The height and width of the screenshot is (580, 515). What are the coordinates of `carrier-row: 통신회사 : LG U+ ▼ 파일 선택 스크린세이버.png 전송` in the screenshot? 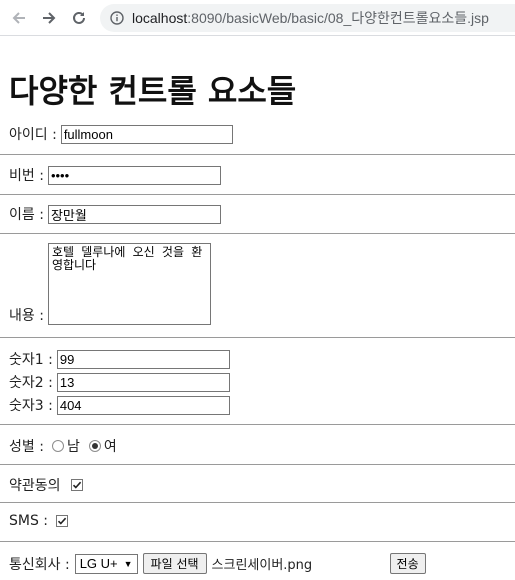 It's located at (217, 563).